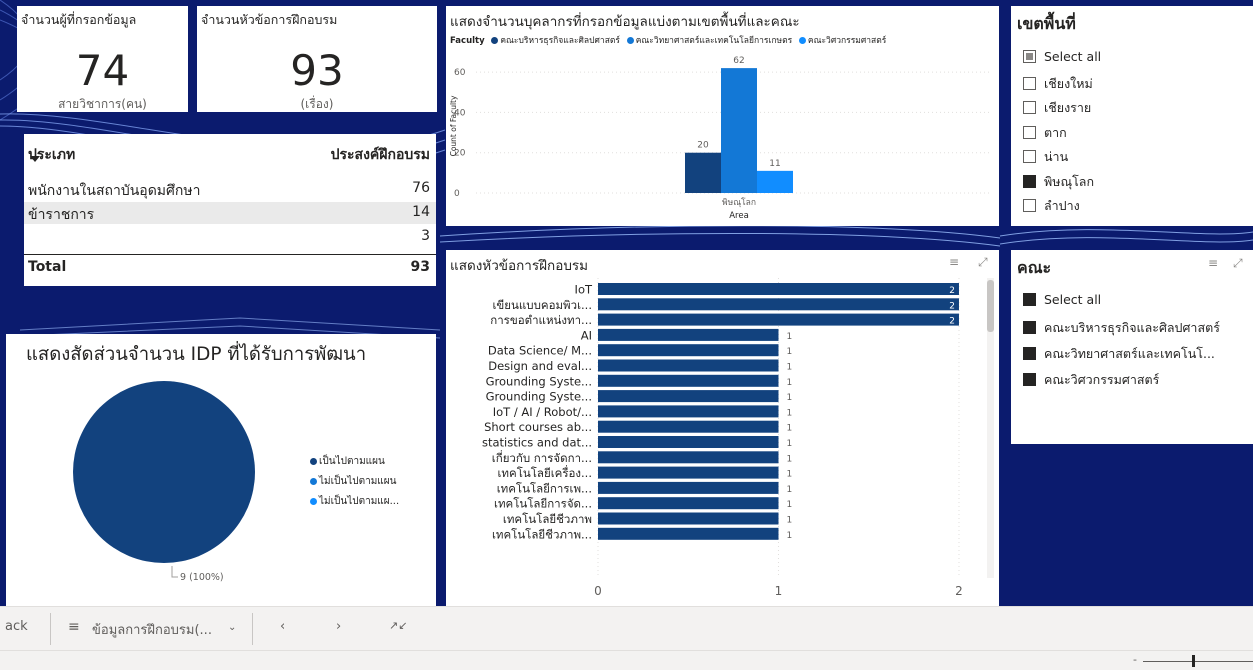 The height and width of the screenshot is (670, 1253). Describe the element at coordinates (230, 237) in the screenshot. I see `table-row: 3` at that location.